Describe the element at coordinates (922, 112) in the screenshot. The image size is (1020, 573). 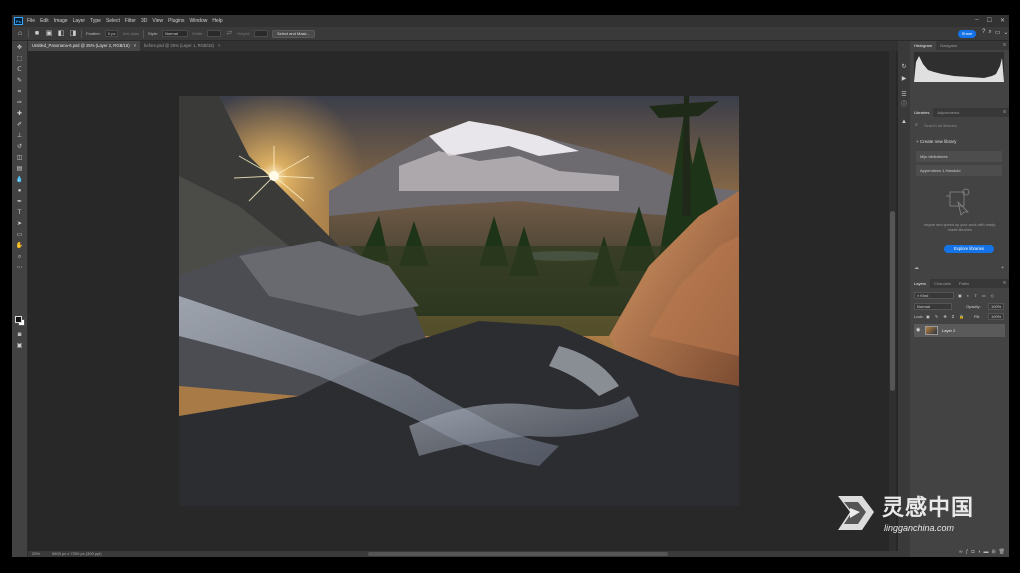
I see `tab-libraries: Libraries` at that location.